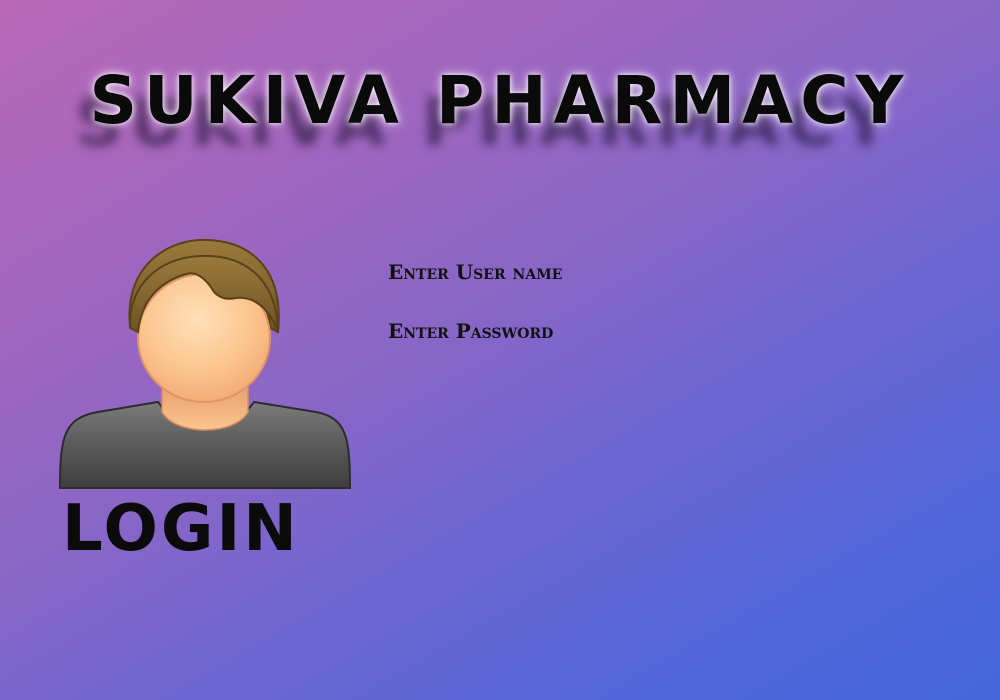  What do you see at coordinates (471, 331) in the screenshot?
I see `password-label: Enter Password` at bounding box center [471, 331].